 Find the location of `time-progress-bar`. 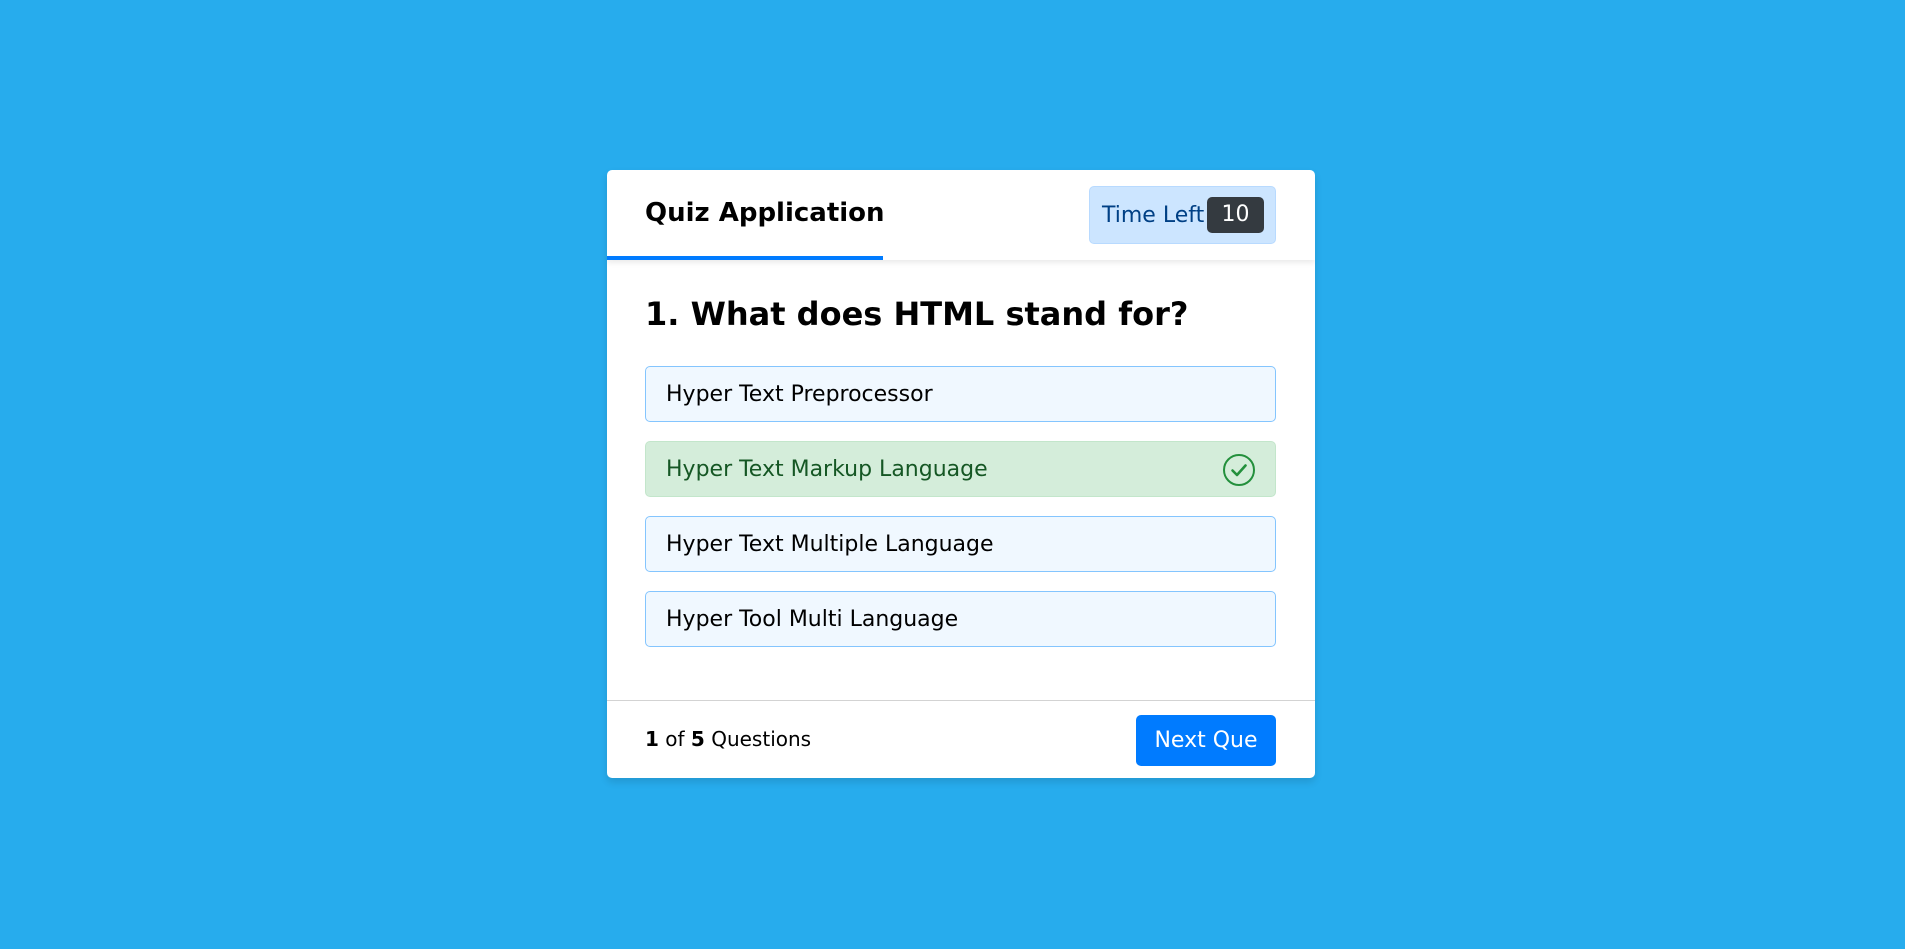

time-progress-bar is located at coordinates (745, 258).